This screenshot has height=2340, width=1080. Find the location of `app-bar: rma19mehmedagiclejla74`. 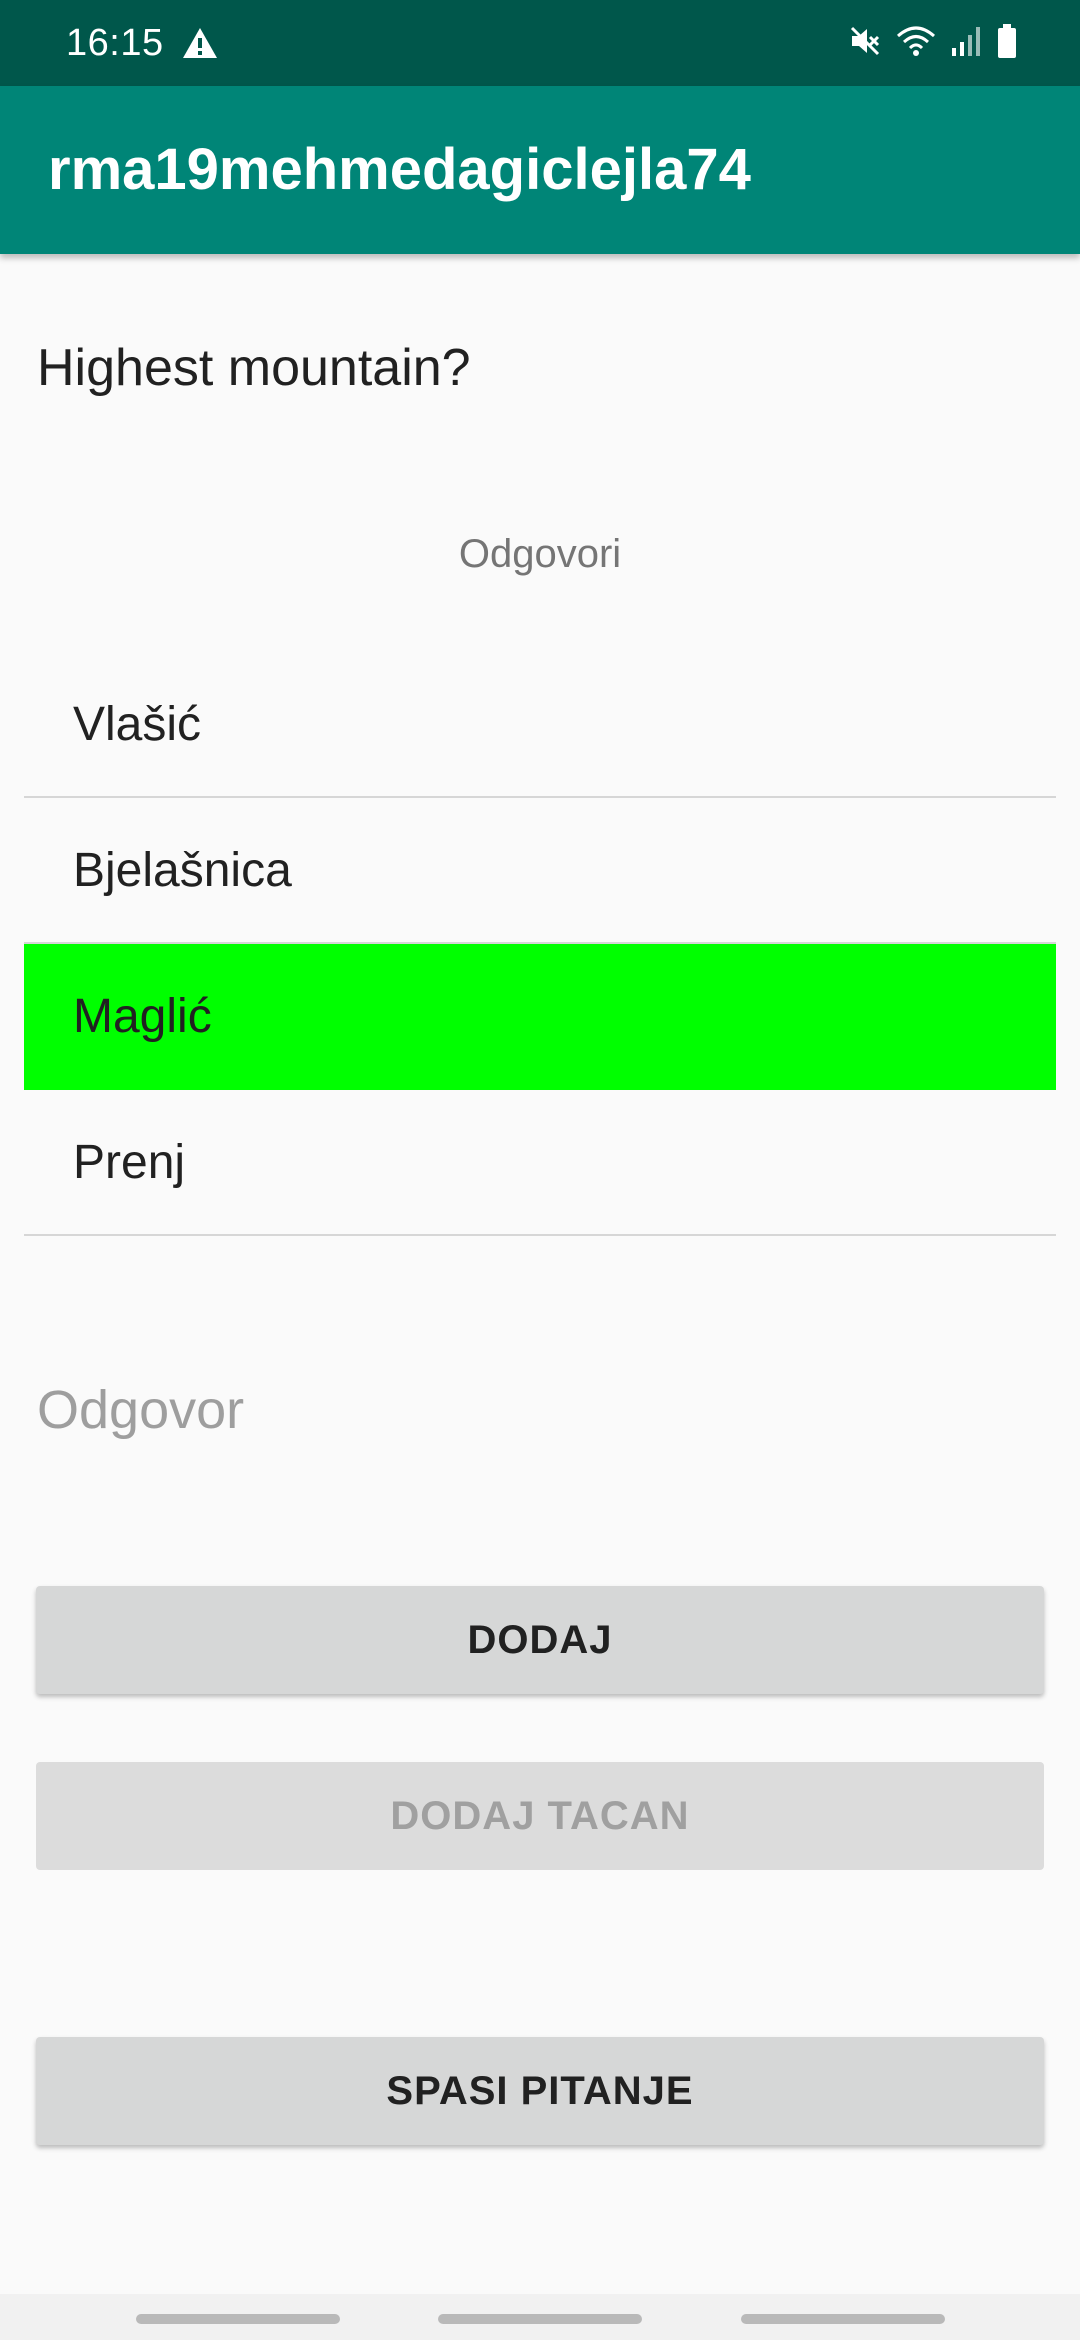

app-bar: rma19mehmedagiclejla74 is located at coordinates (540, 170).